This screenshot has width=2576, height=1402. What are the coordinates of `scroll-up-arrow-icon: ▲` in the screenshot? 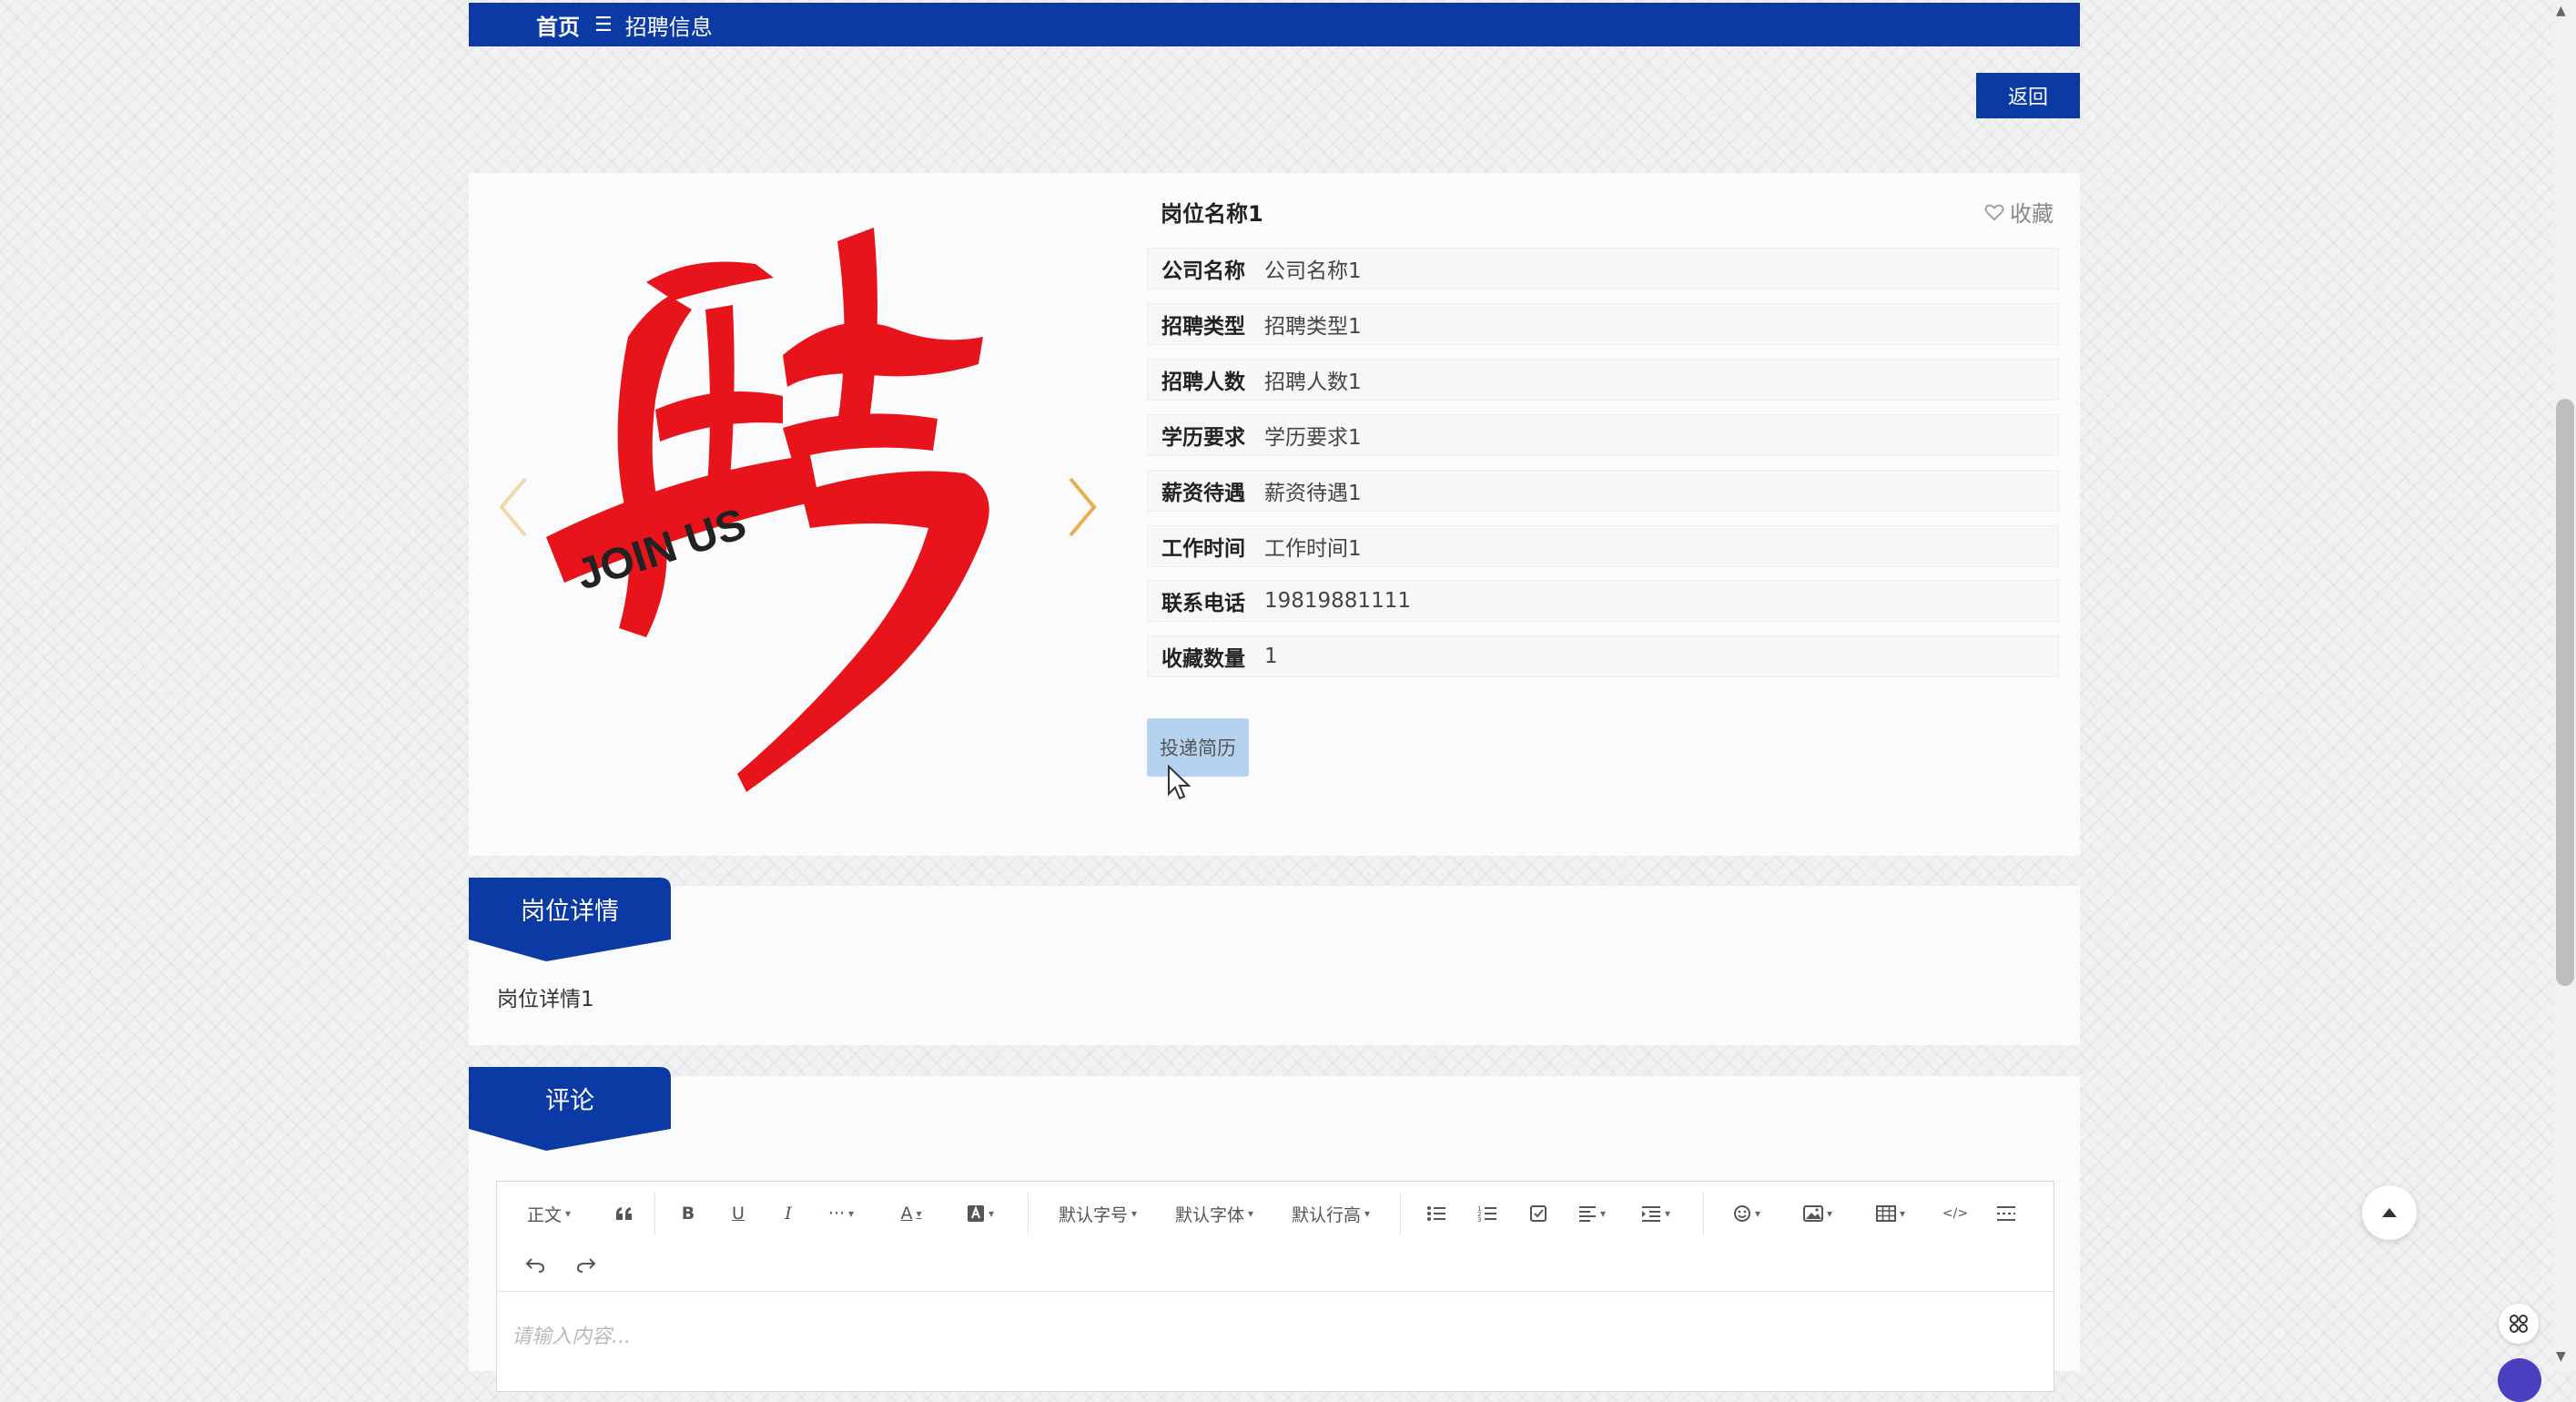 It's located at (2561, 11).